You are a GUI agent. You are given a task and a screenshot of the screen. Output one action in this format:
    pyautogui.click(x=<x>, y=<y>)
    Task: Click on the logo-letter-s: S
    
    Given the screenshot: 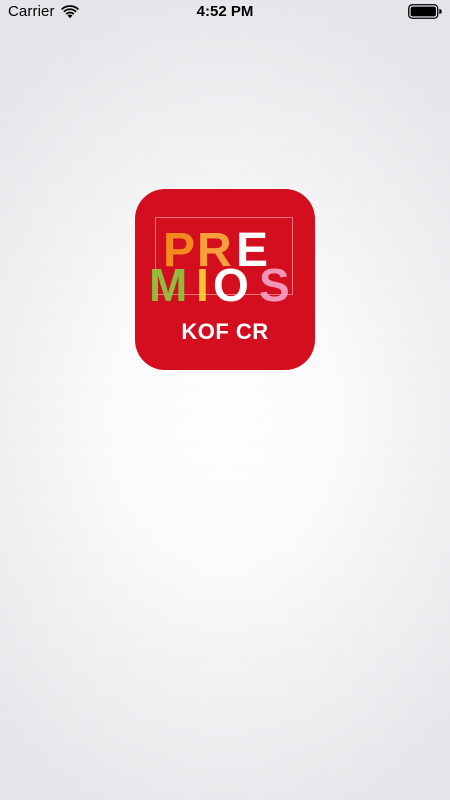 What is the action you would take?
    pyautogui.click(x=274, y=285)
    